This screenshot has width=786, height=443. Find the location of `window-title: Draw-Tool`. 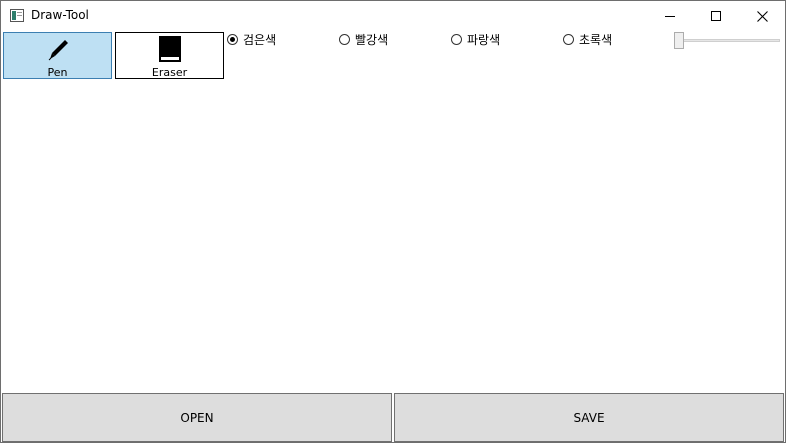

window-title: Draw-Tool is located at coordinates (60, 15).